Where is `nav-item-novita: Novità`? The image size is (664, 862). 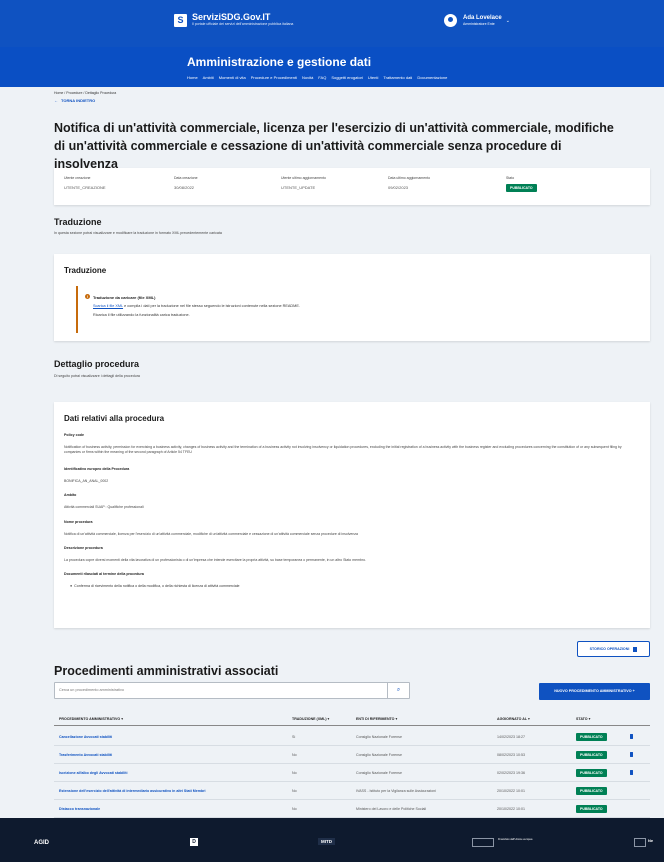 nav-item-novita: Novità is located at coordinates (307, 77).